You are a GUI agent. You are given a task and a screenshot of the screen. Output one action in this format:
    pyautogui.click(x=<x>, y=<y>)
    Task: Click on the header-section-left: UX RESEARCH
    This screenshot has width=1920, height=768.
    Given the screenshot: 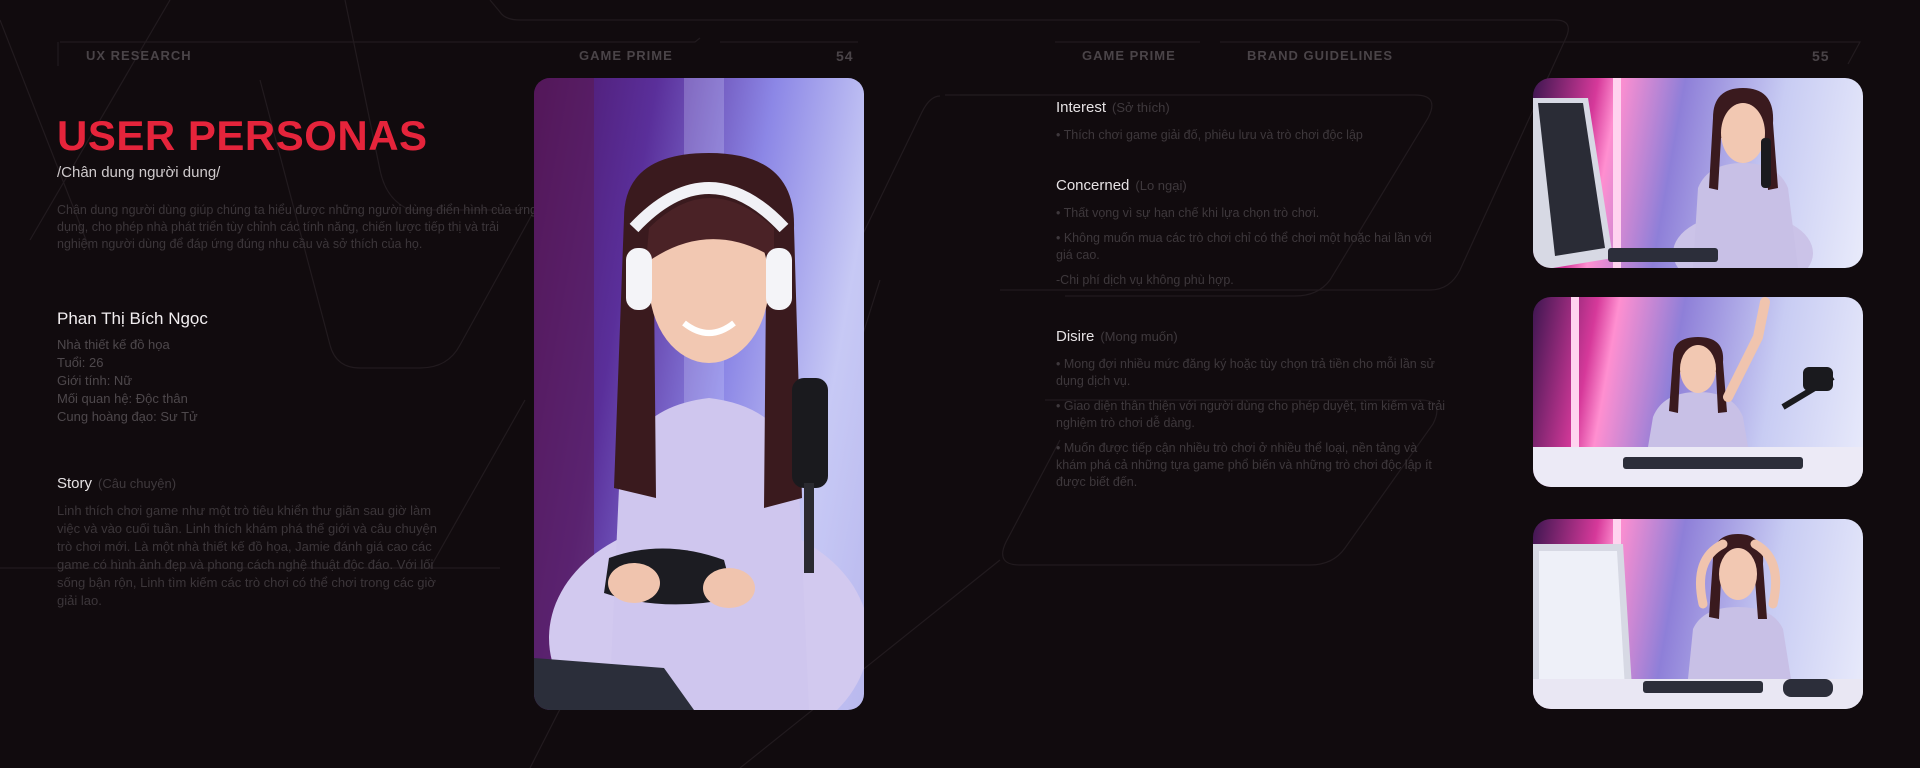 What is the action you would take?
    pyautogui.click(x=139, y=55)
    